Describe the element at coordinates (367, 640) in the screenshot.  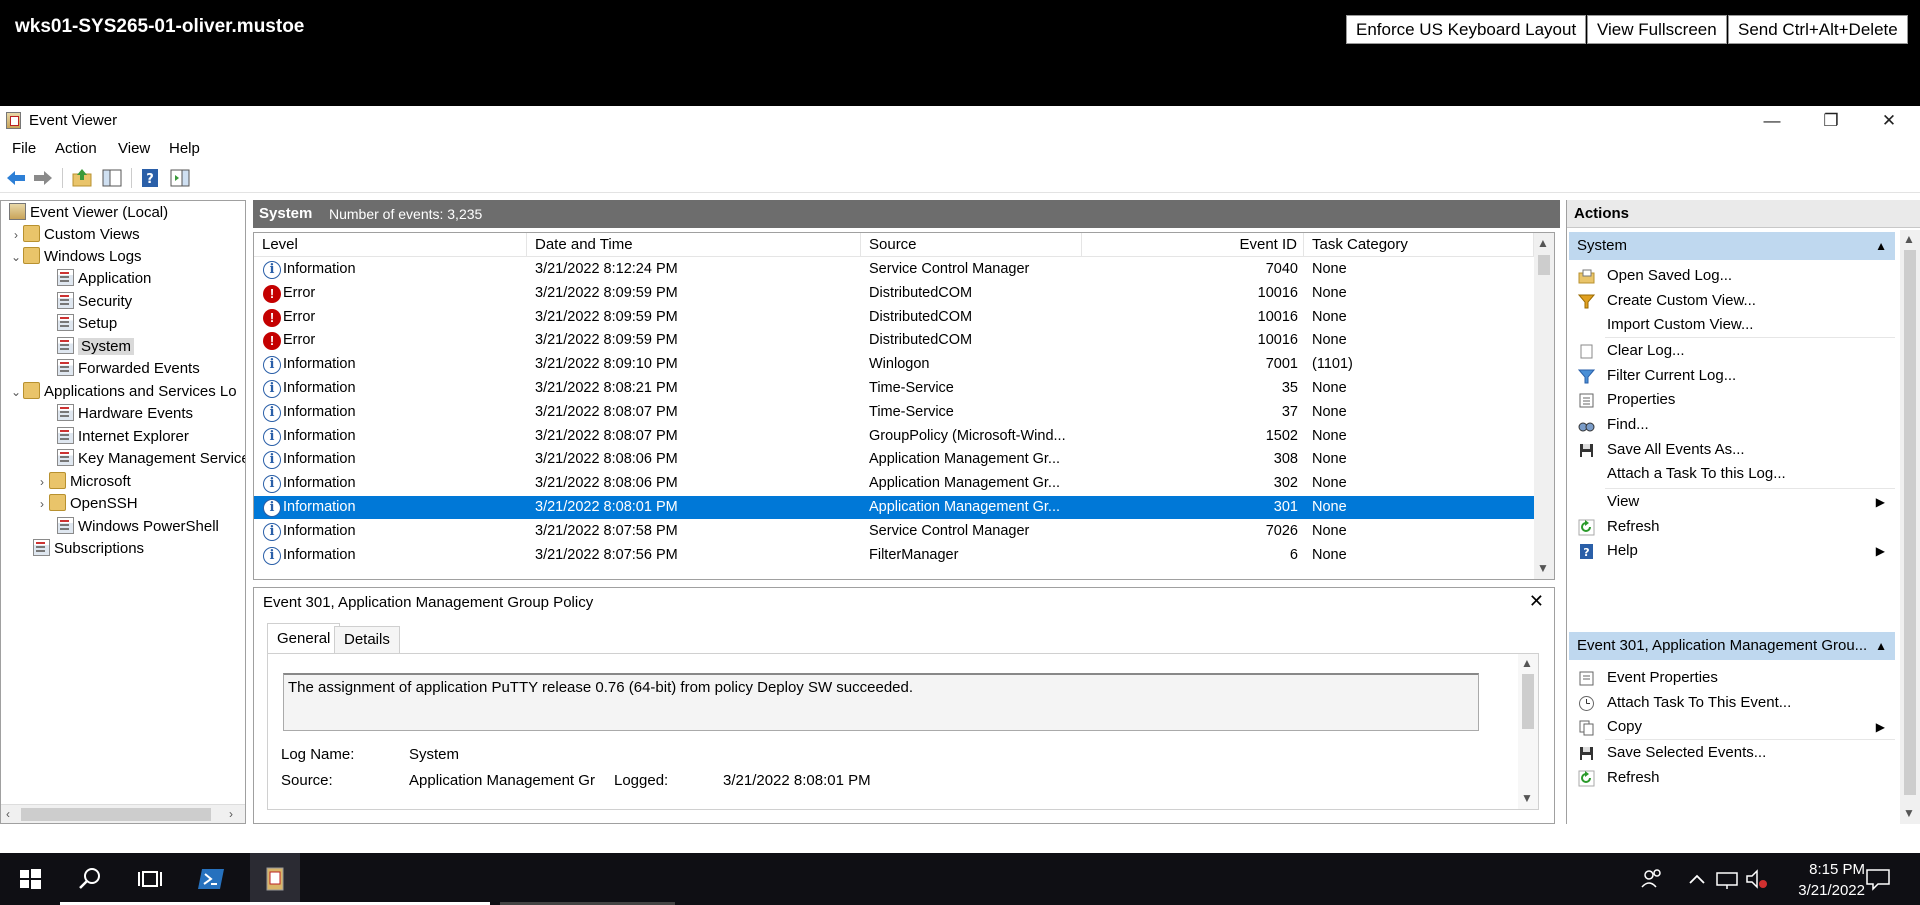
I see `tab-details: Details` at that location.